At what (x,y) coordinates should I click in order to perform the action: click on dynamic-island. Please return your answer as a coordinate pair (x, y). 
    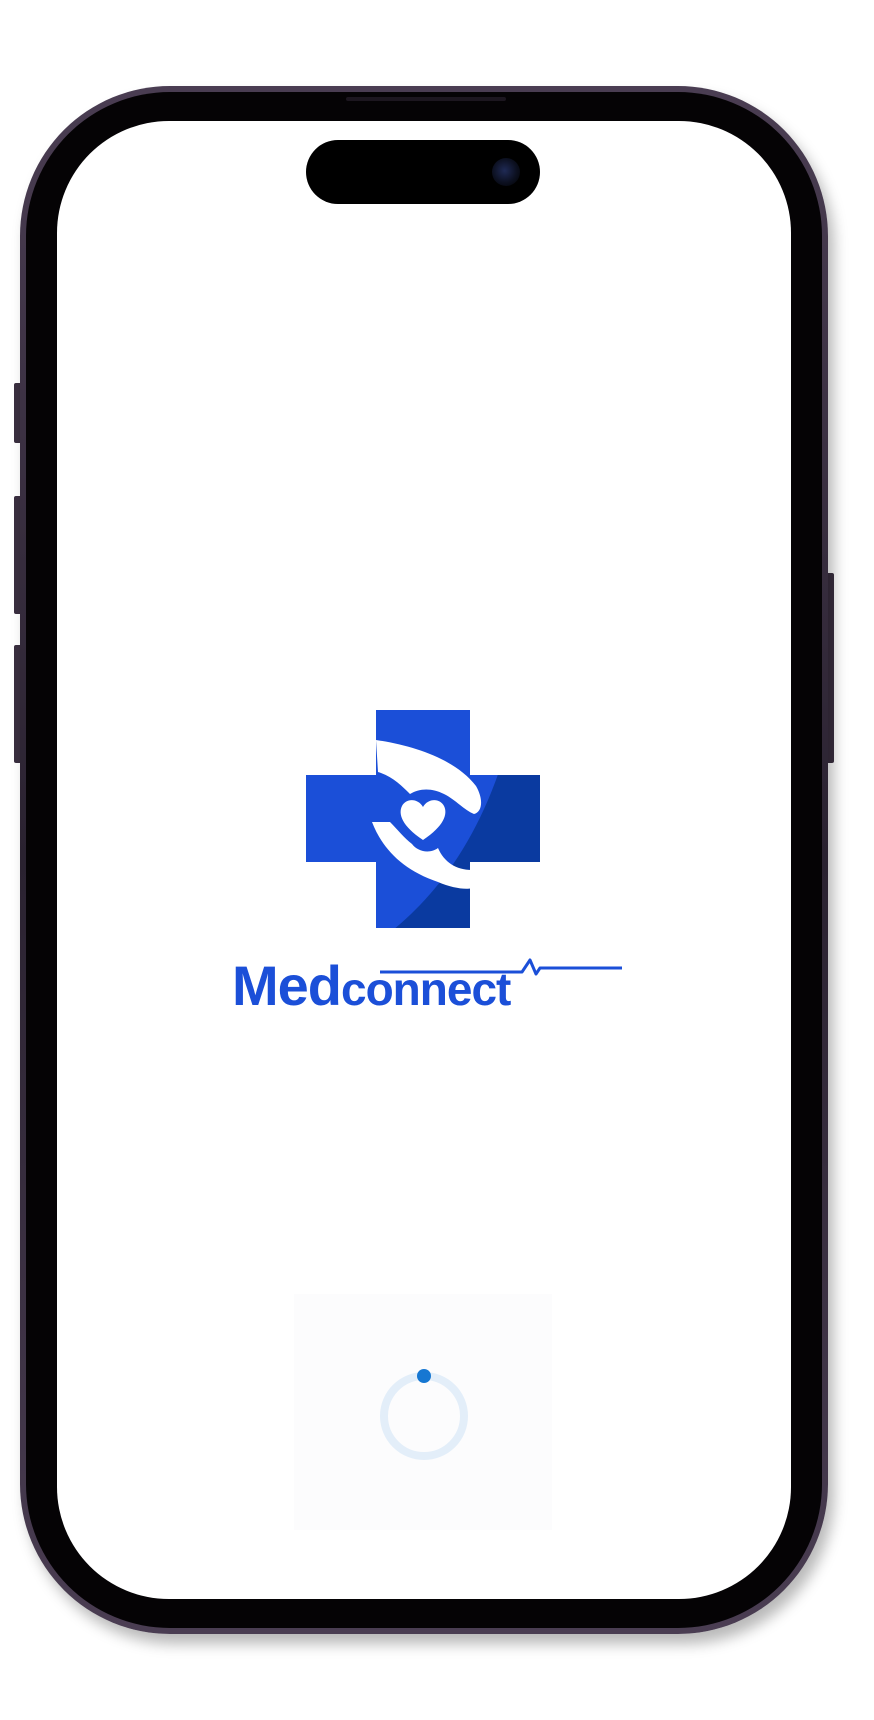
    Looking at the image, I should click on (423, 172).